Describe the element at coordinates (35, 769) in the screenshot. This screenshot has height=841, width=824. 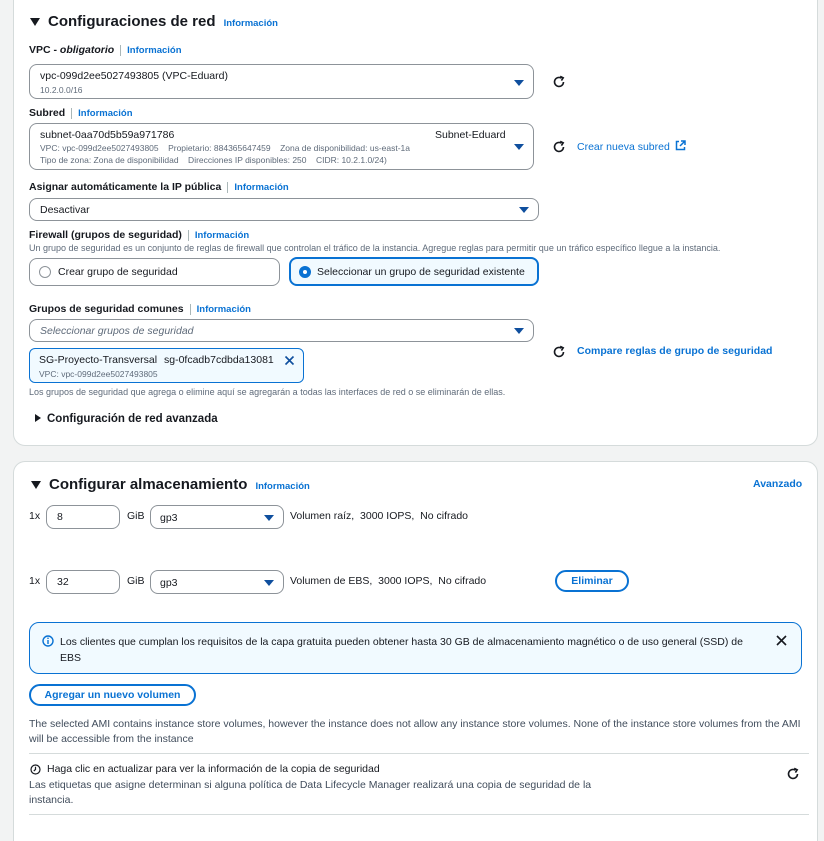
I see `clock-icon` at that location.